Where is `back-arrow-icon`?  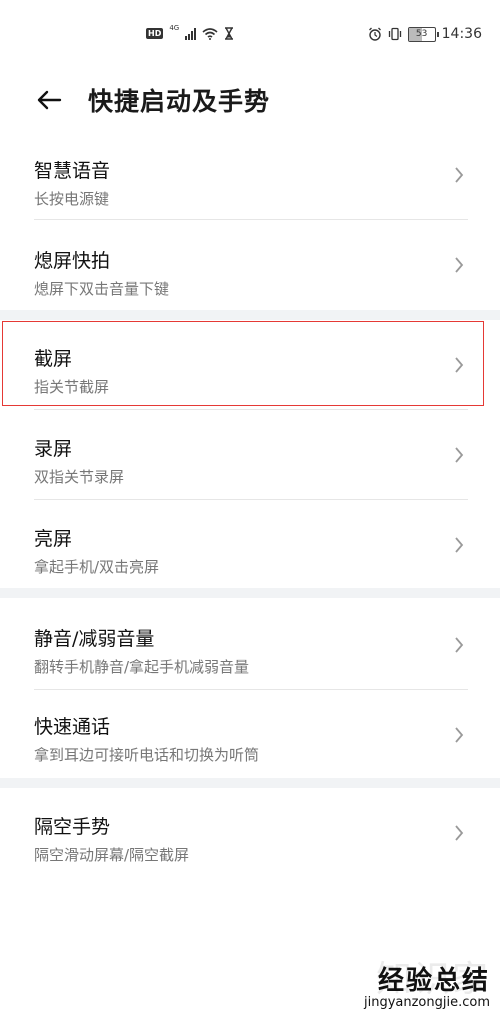
back-arrow-icon is located at coordinates (49, 100).